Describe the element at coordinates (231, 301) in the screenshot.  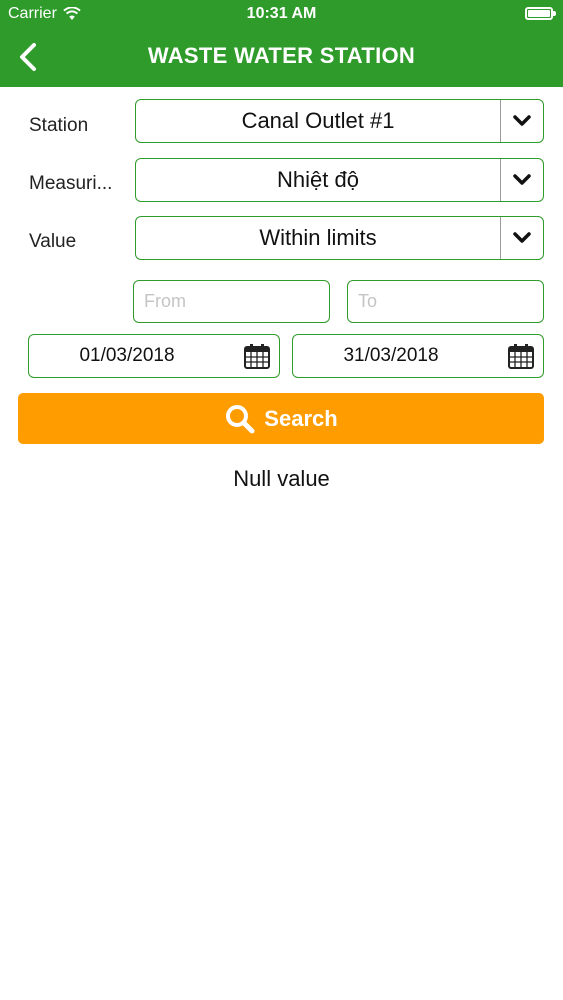
I see `from-input` at that location.